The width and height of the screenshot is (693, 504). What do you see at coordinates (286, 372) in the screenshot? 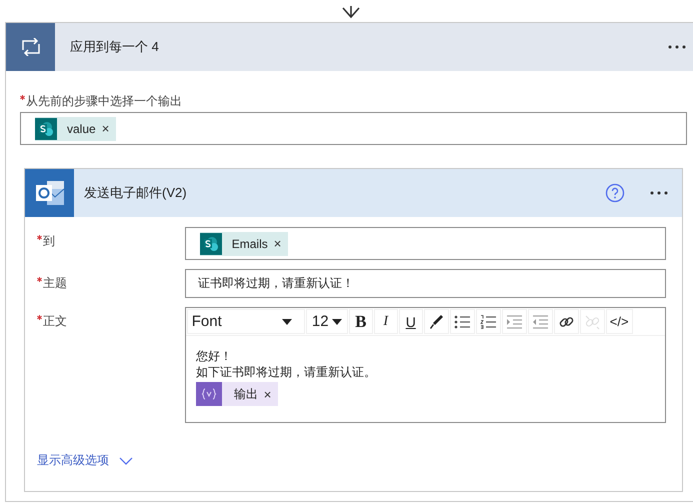
I see `body-text: 如下证书即将过期，请重新认证。` at bounding box center [286, 372].